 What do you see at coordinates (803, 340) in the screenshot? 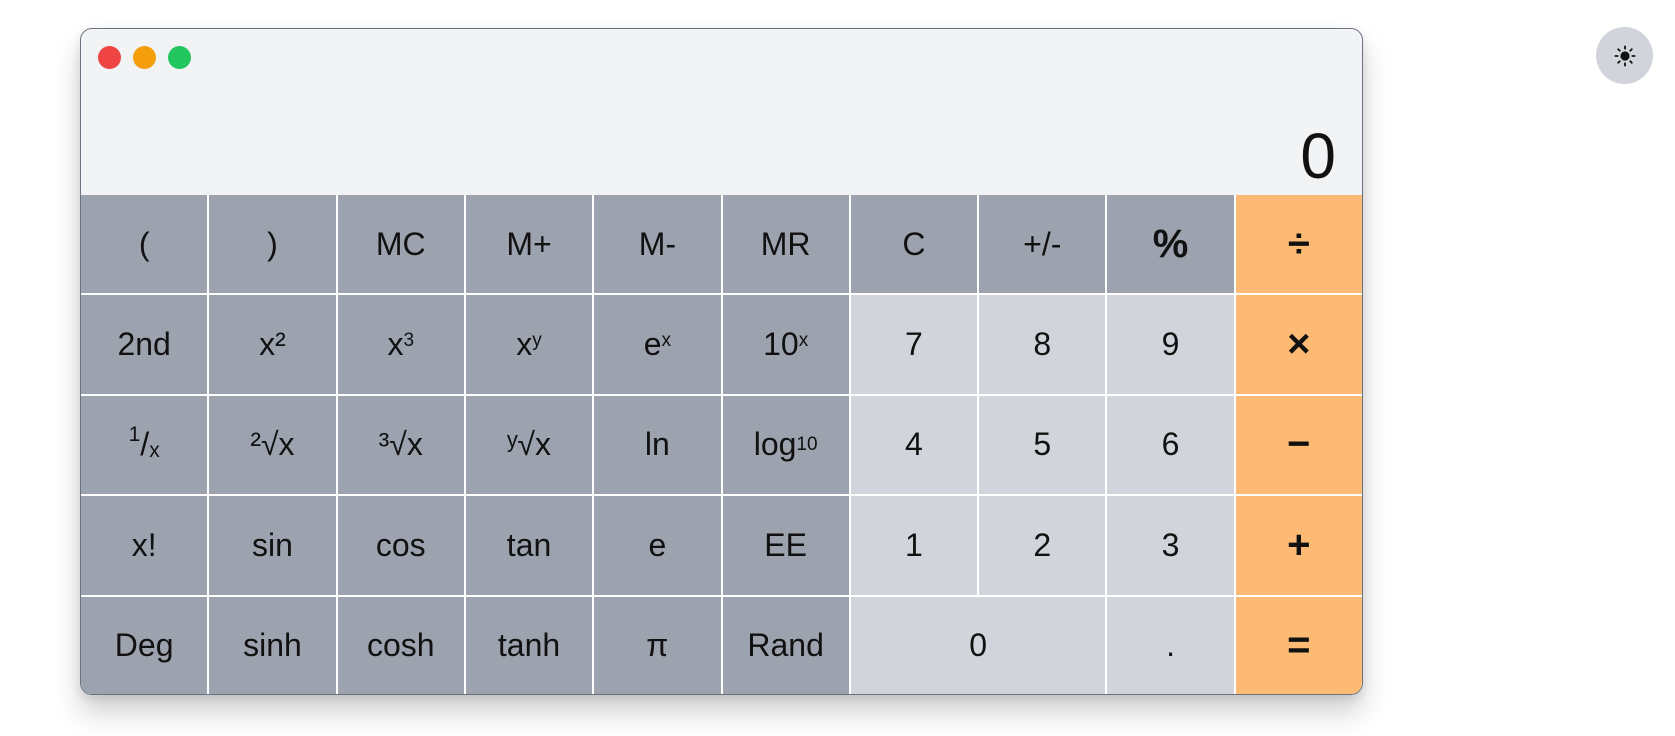
I see `ten-power-key-exponent: x` at bounding box center [803, 340].